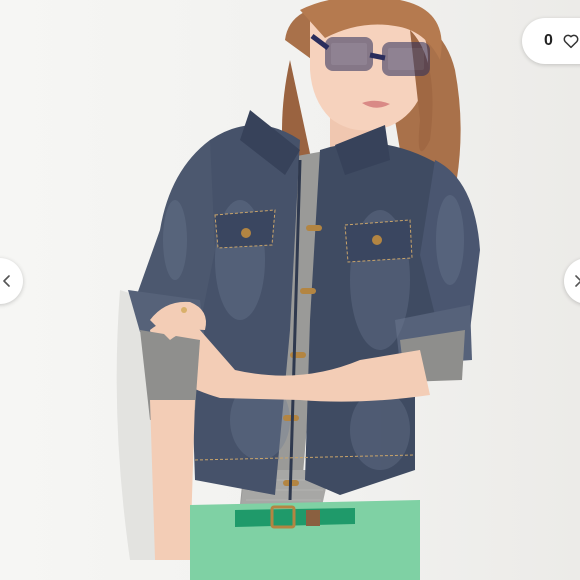 The width and height of the screenshot is (580, 580). Describe the element at coordinates (548, 40) in the screenshot. I see `like-count: 0` at that location.